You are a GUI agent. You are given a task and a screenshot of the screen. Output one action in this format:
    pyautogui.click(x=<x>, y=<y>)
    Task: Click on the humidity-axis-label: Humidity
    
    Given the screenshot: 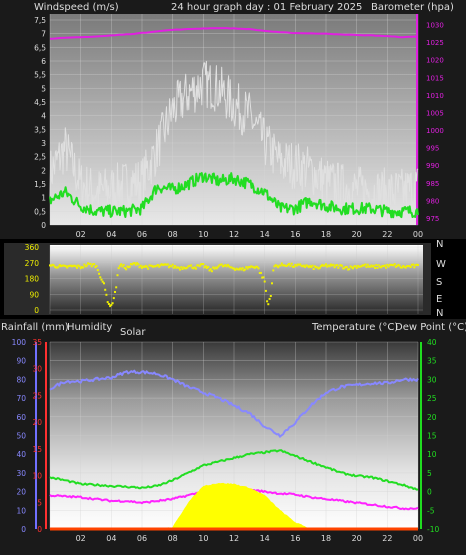 What is the action you would take?
    pyautogui.click(x=89, y=327)
    